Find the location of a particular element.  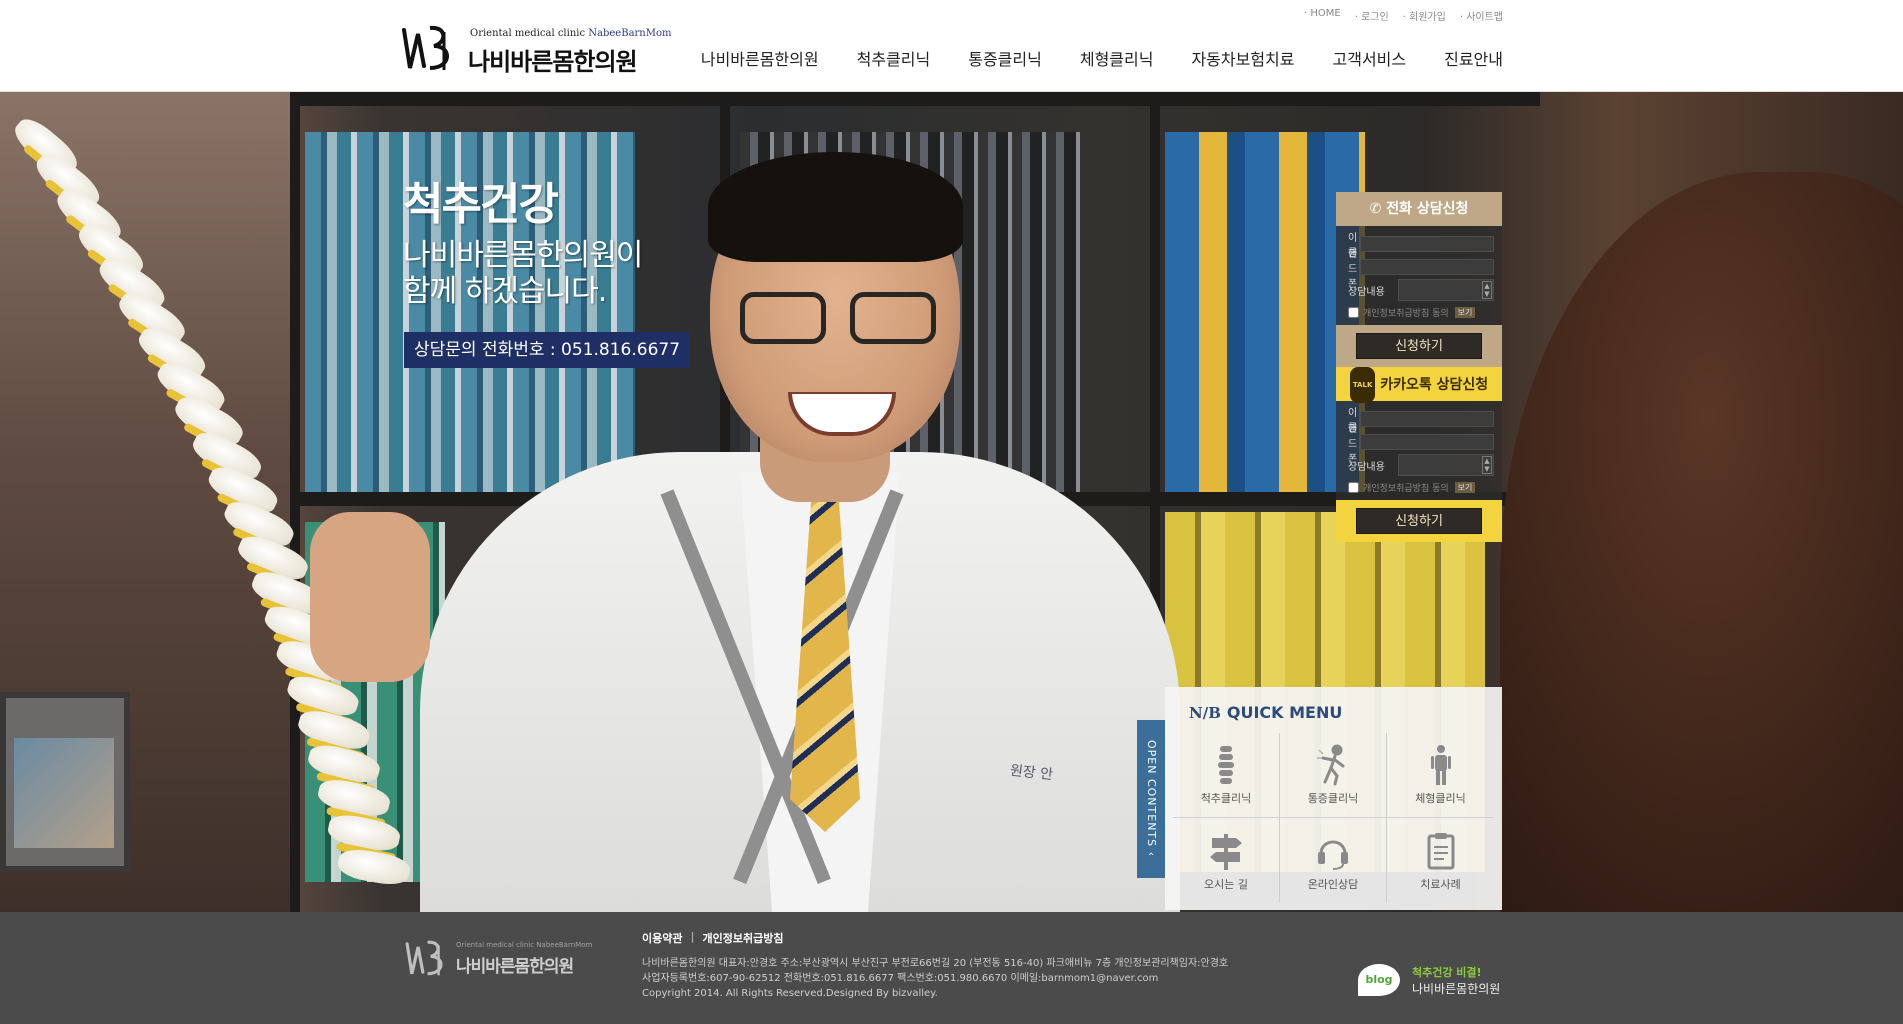

phone-consult-header: ✆ 전화 상담신청 is located at coordinates (1419, 209).